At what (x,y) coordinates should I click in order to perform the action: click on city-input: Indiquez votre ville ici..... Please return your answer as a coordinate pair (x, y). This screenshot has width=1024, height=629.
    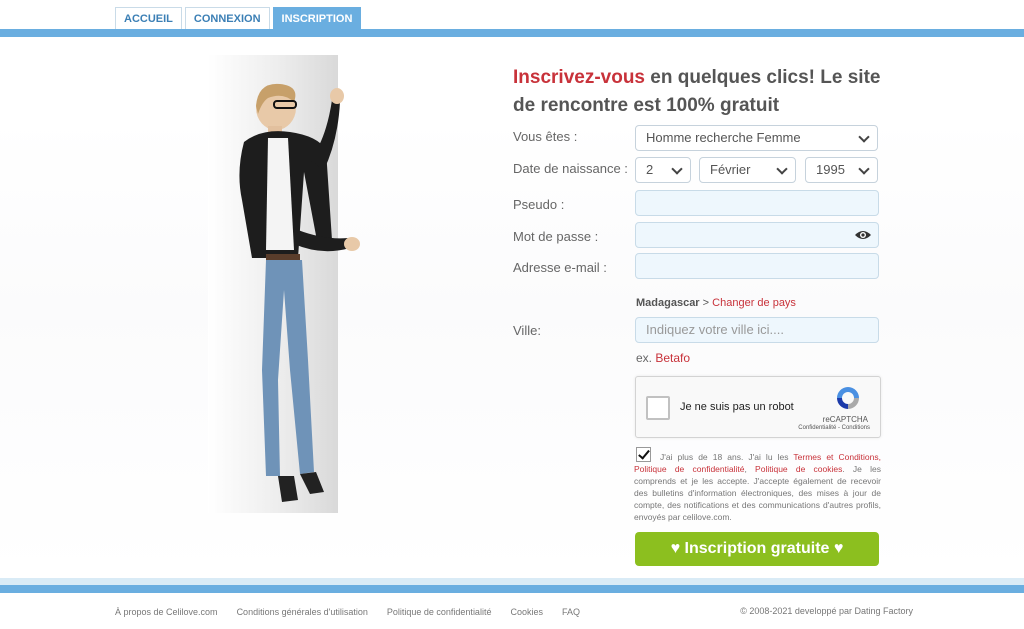
    Looking at the image, I should click on (757, 330).